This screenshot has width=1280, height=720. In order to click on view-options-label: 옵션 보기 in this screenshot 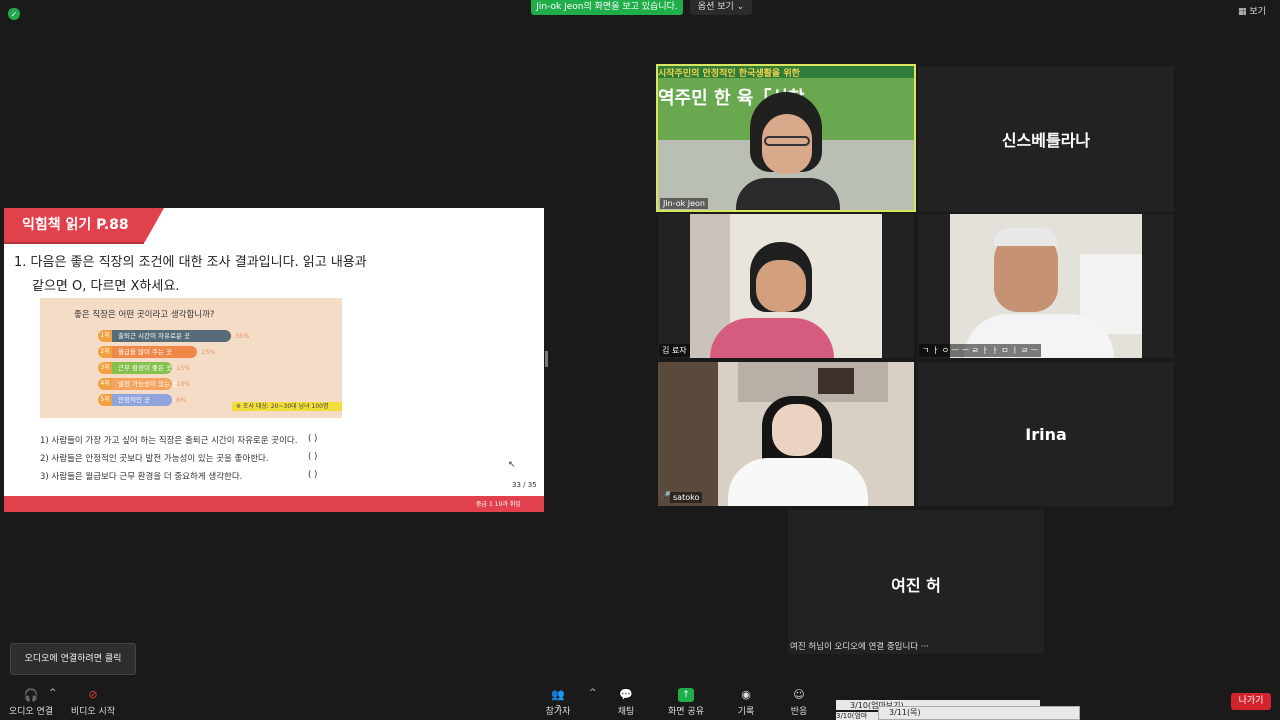, I will do `click(715, 7)`.